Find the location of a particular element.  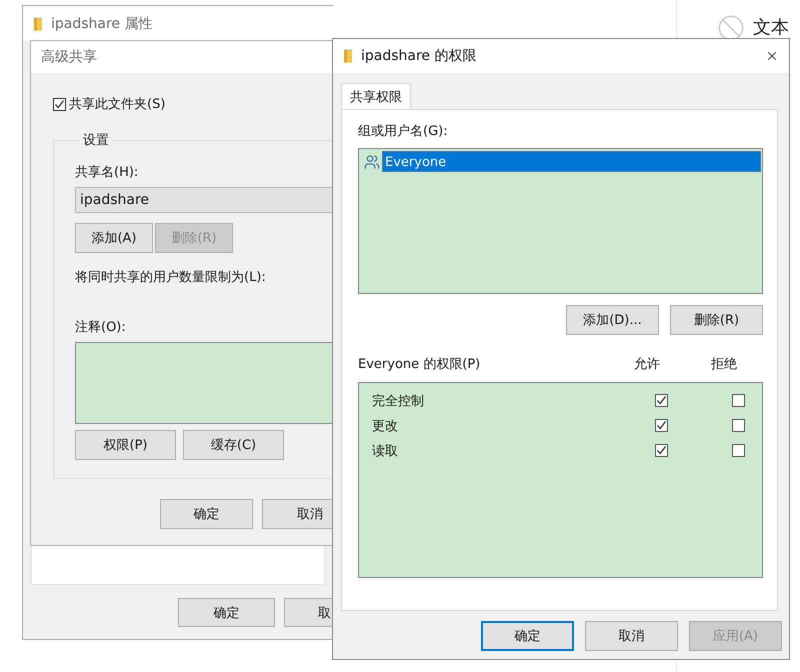

caching-button: 缓存(C) is located at coordinates (233, 445).